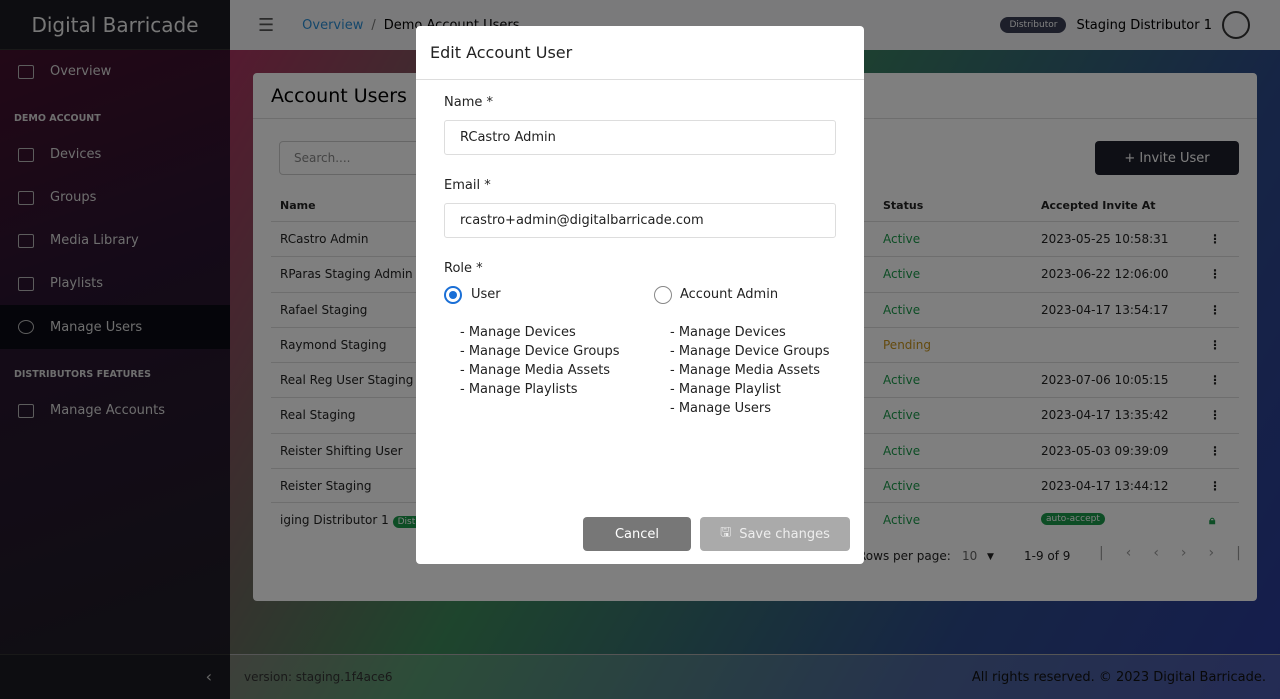 The width and height of the screenshot is (1280, 699). Describe the element at coordinates (640, 220) in the screenshot. I see `email-input: rcastro+admin@digitalbarricade.com` at that location.